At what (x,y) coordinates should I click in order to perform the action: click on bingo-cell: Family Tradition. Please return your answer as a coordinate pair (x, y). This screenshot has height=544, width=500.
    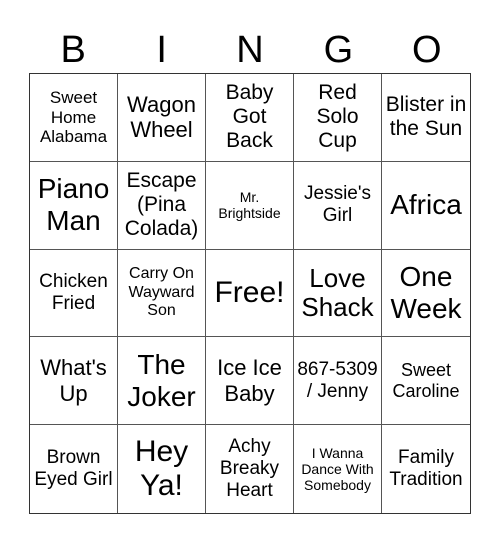
    Looking at the image, I should click on (426, 469).